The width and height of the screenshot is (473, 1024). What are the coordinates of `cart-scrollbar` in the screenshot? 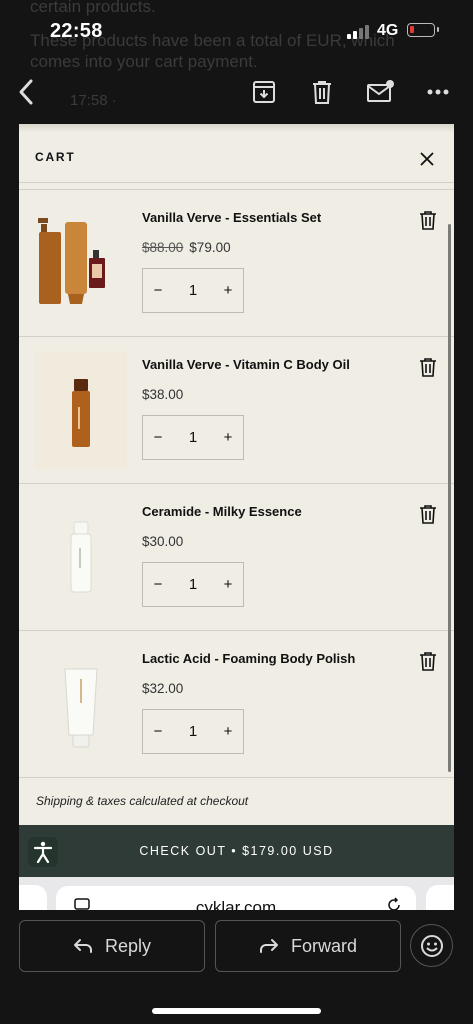 It's located at (449, 498).